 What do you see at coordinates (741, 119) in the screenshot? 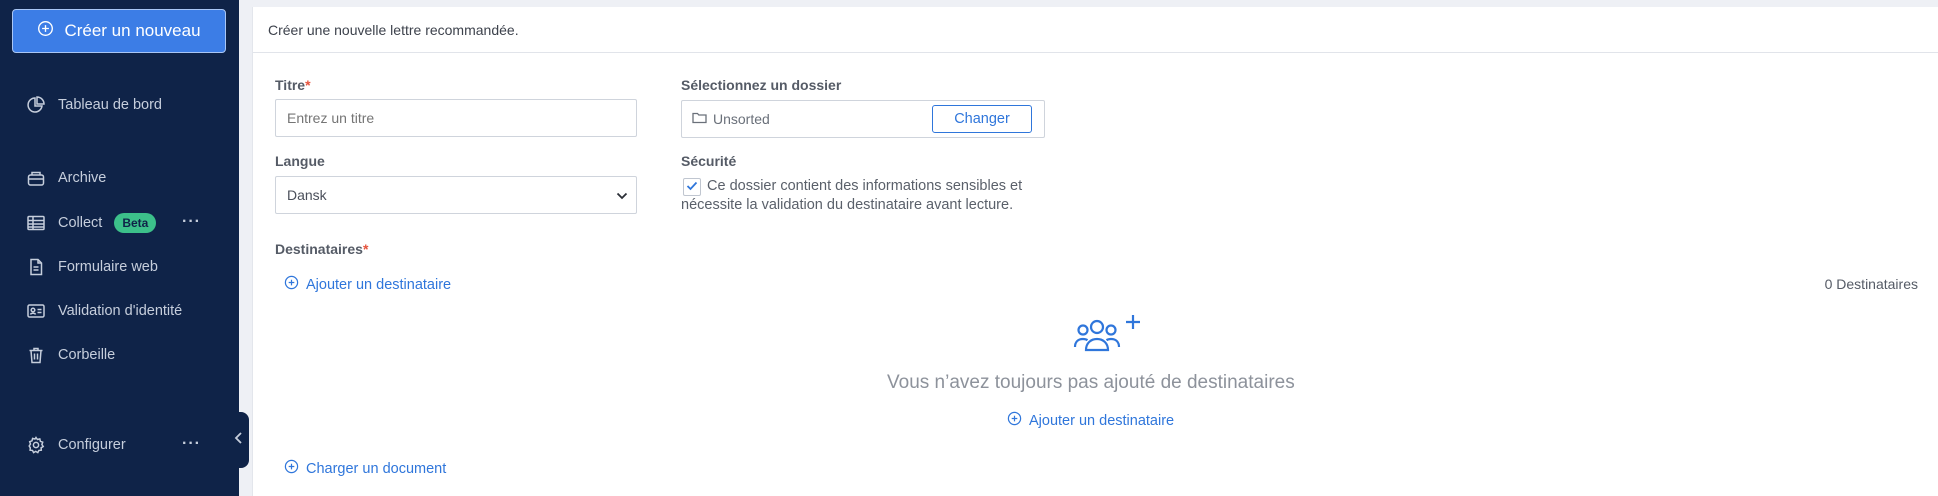
I see `folder-value: Unsorted` at bounding box center [741, 119].